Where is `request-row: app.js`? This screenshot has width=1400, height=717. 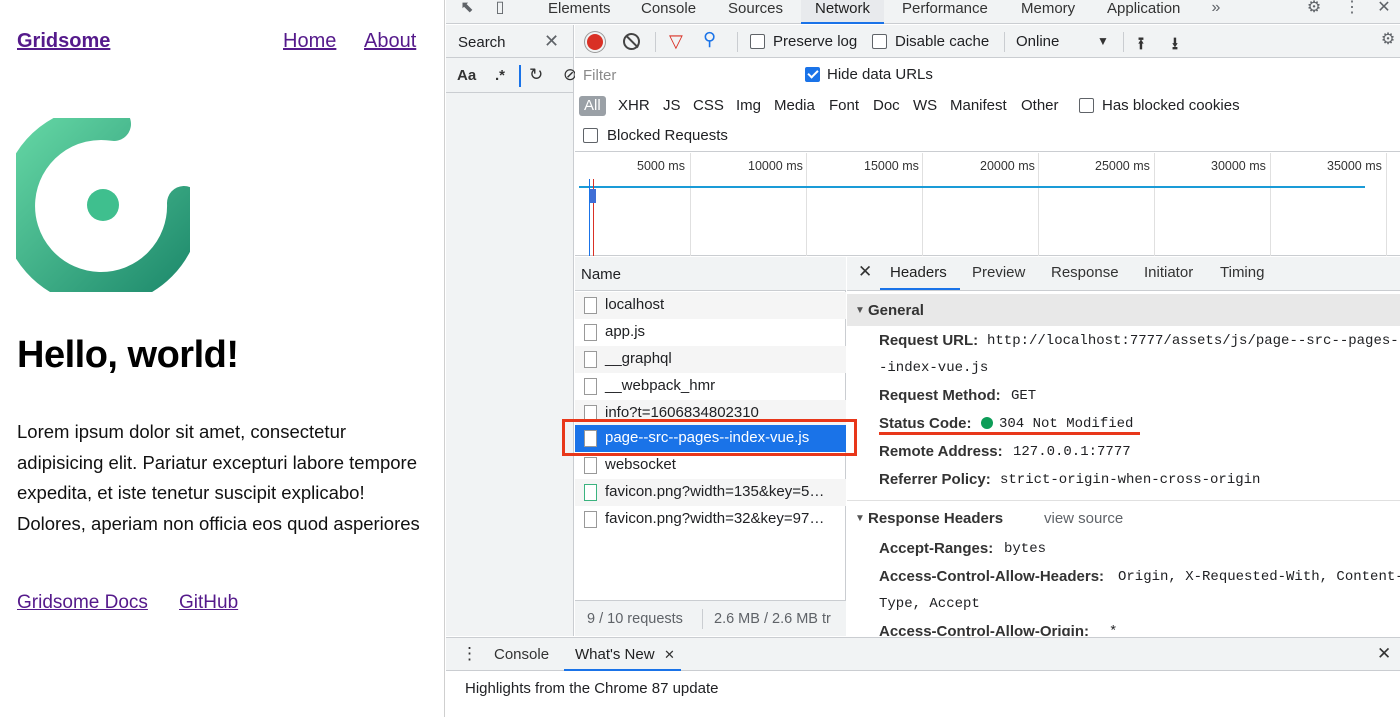 request-row: app.js is located at coordinates (710, 332).